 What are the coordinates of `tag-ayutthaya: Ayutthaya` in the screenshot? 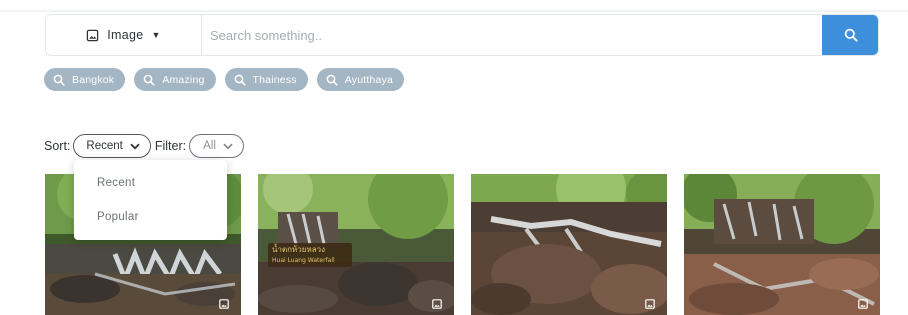 It's located at (360, 79).